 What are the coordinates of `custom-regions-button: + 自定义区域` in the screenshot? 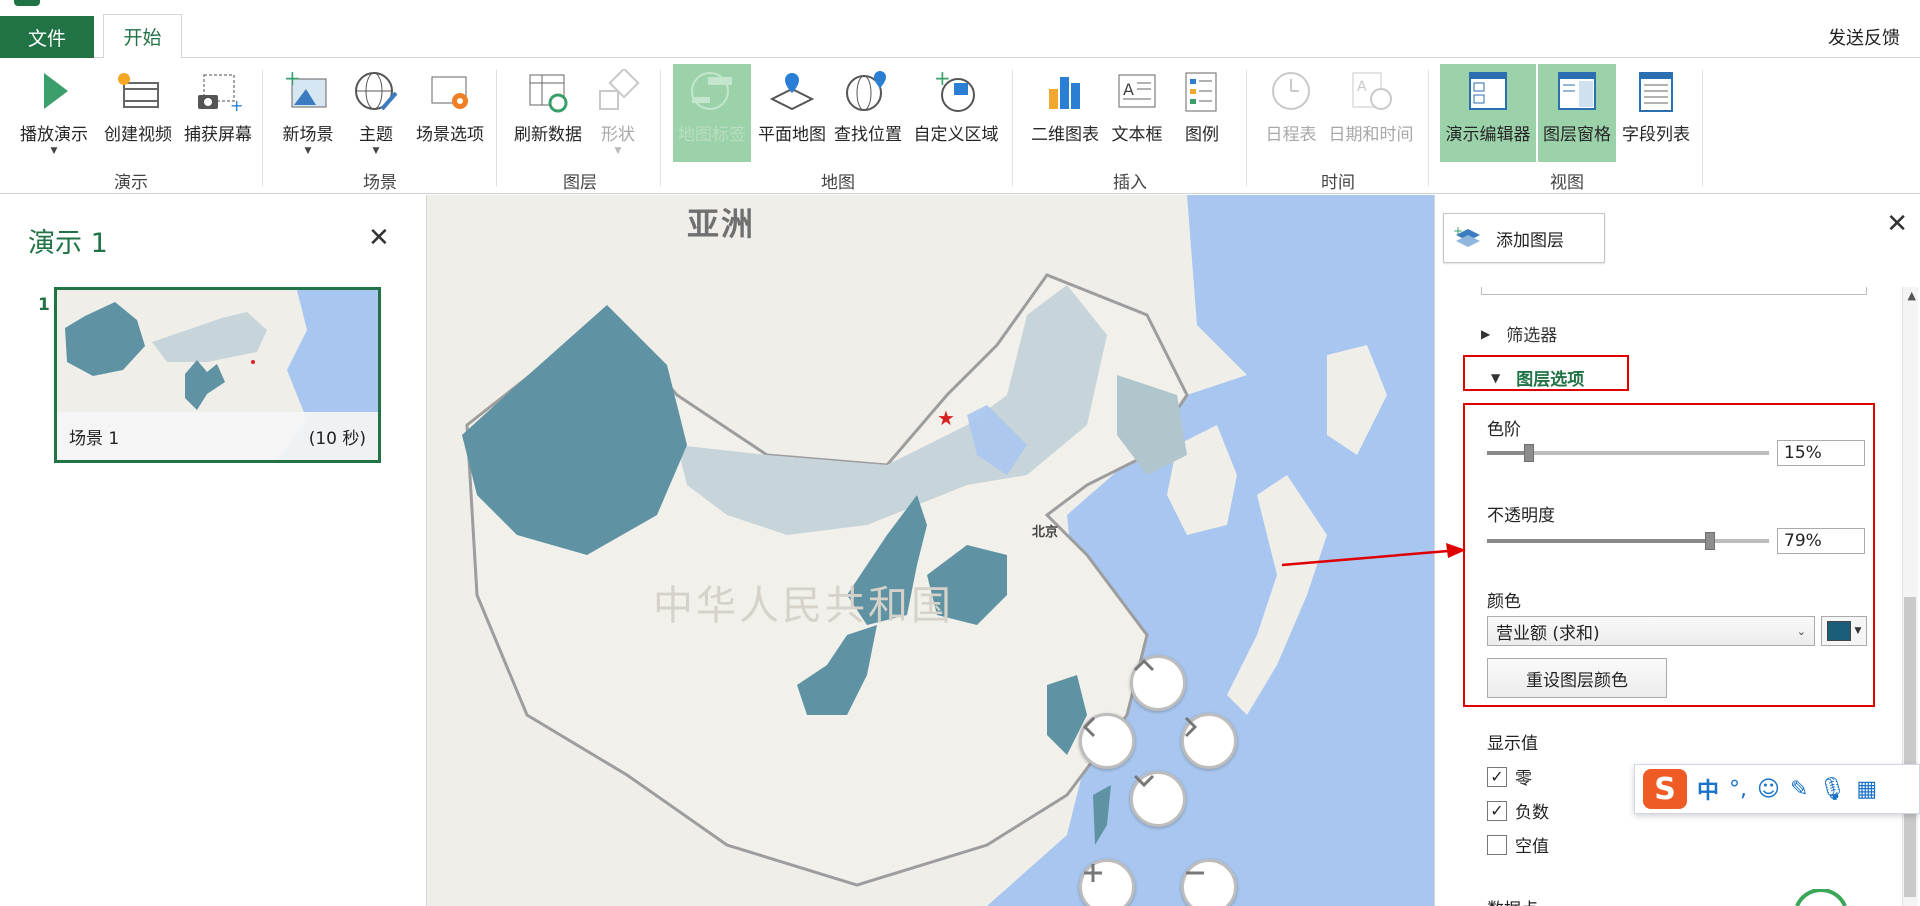 It's located at (956, 110).